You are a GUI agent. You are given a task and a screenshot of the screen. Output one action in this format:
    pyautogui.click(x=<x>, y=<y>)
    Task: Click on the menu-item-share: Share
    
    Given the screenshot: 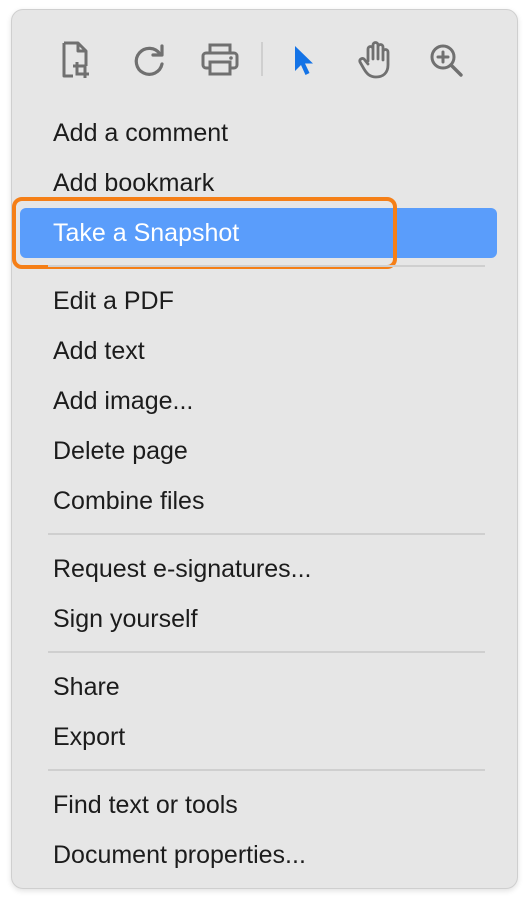 What is the action you would take?
    pyautogui.click(x=258, y=687)
    